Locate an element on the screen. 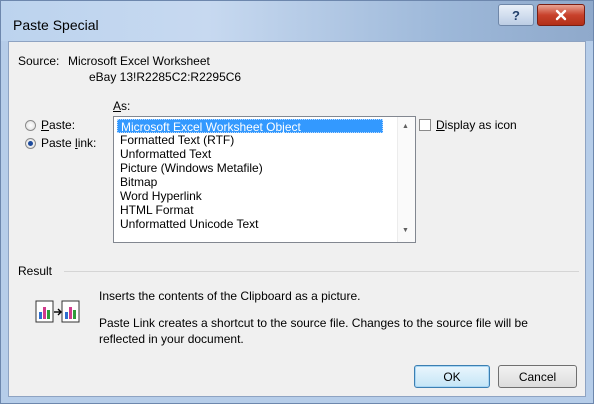 This screenshot has width=594, height=404. list-item-word-hyperlink: Word Hyperlink is located at coordinates (161, 196).